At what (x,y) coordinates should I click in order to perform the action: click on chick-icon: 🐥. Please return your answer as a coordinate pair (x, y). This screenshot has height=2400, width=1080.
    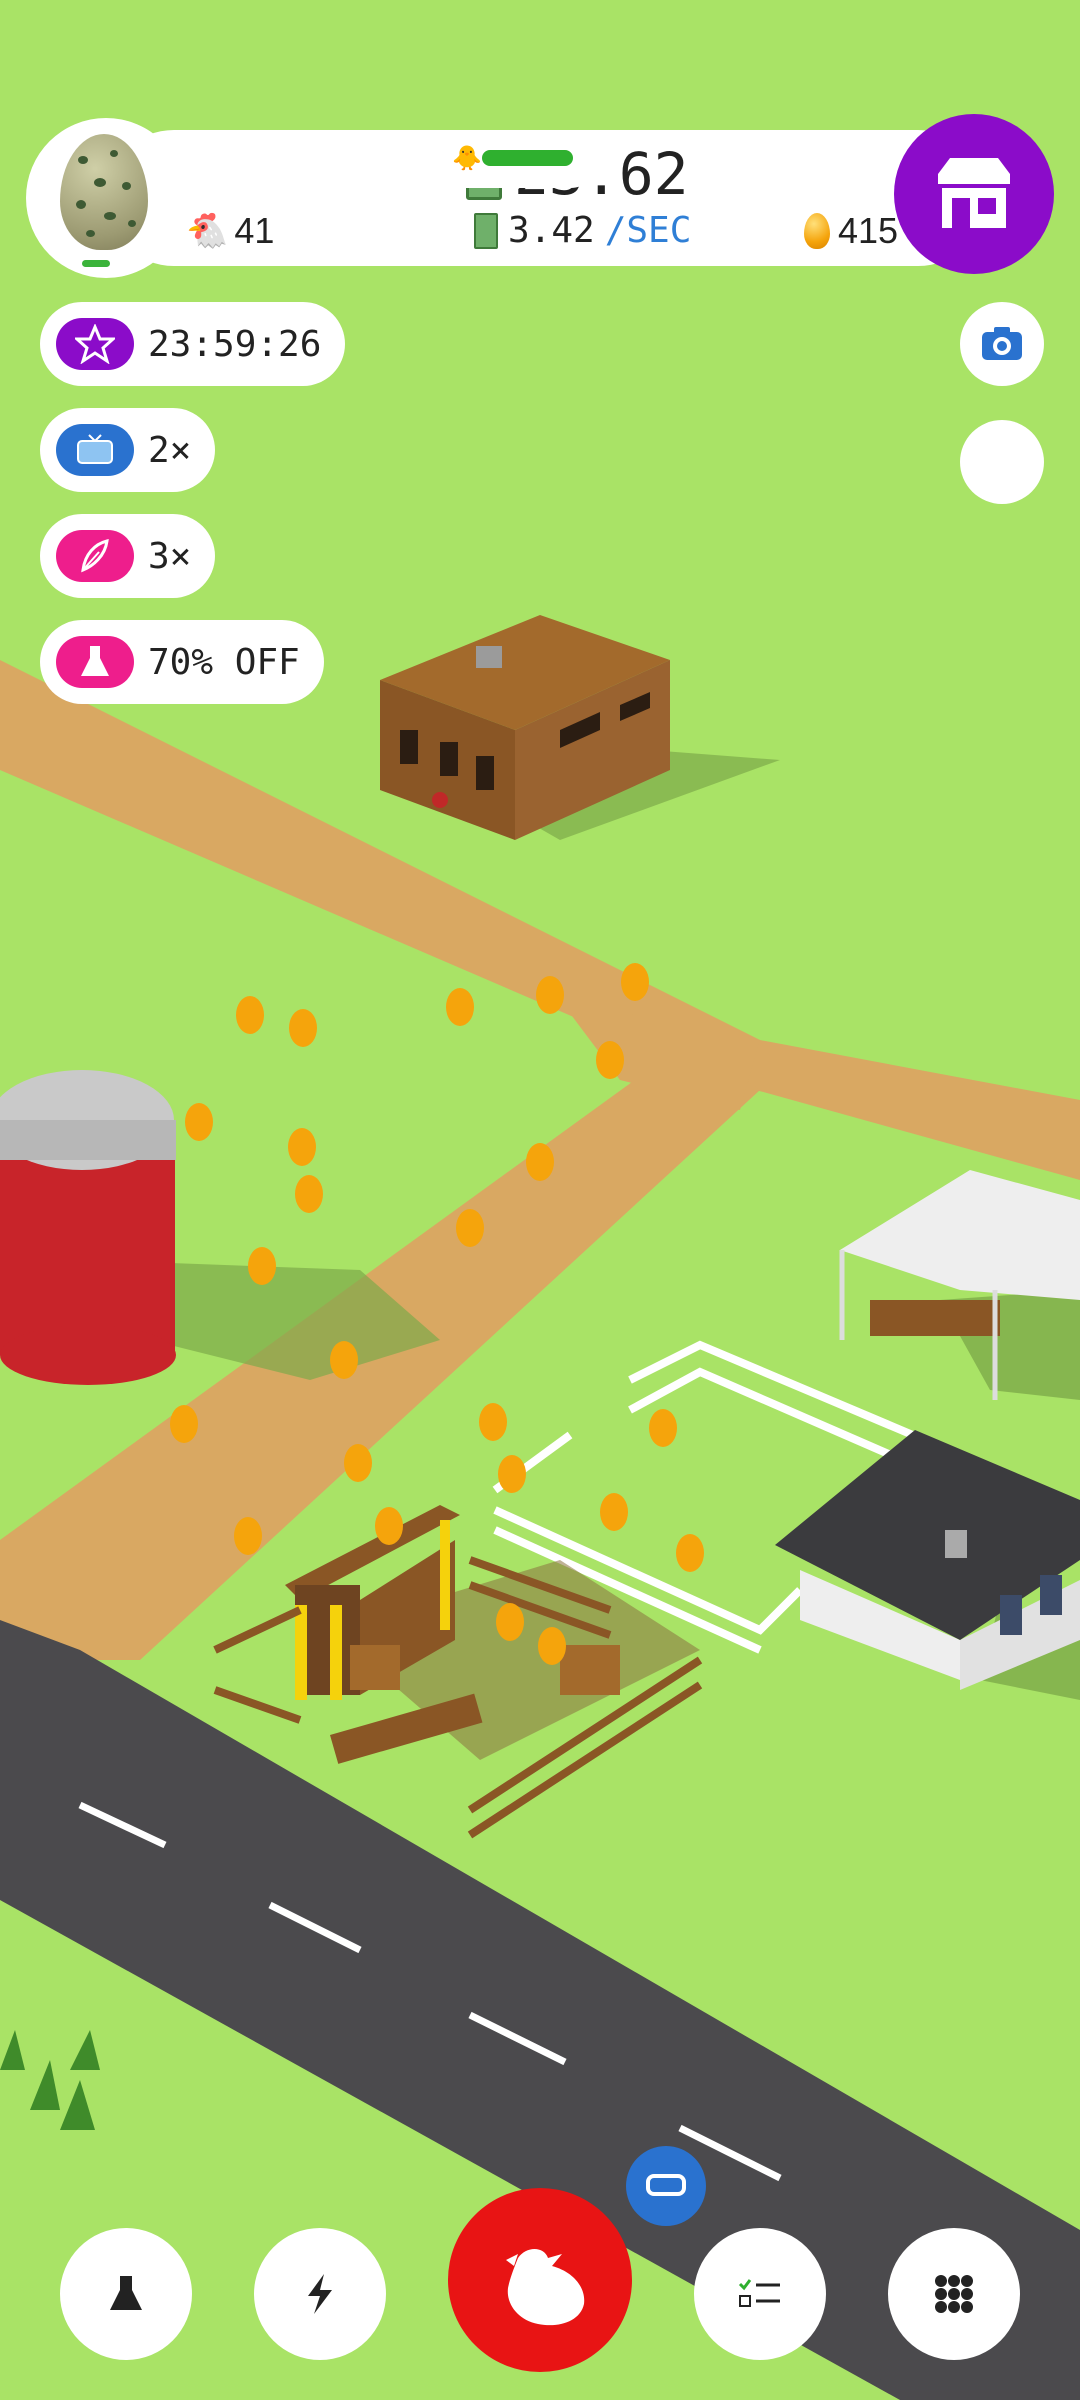
    Looking at the image, I should click on (467, 158).